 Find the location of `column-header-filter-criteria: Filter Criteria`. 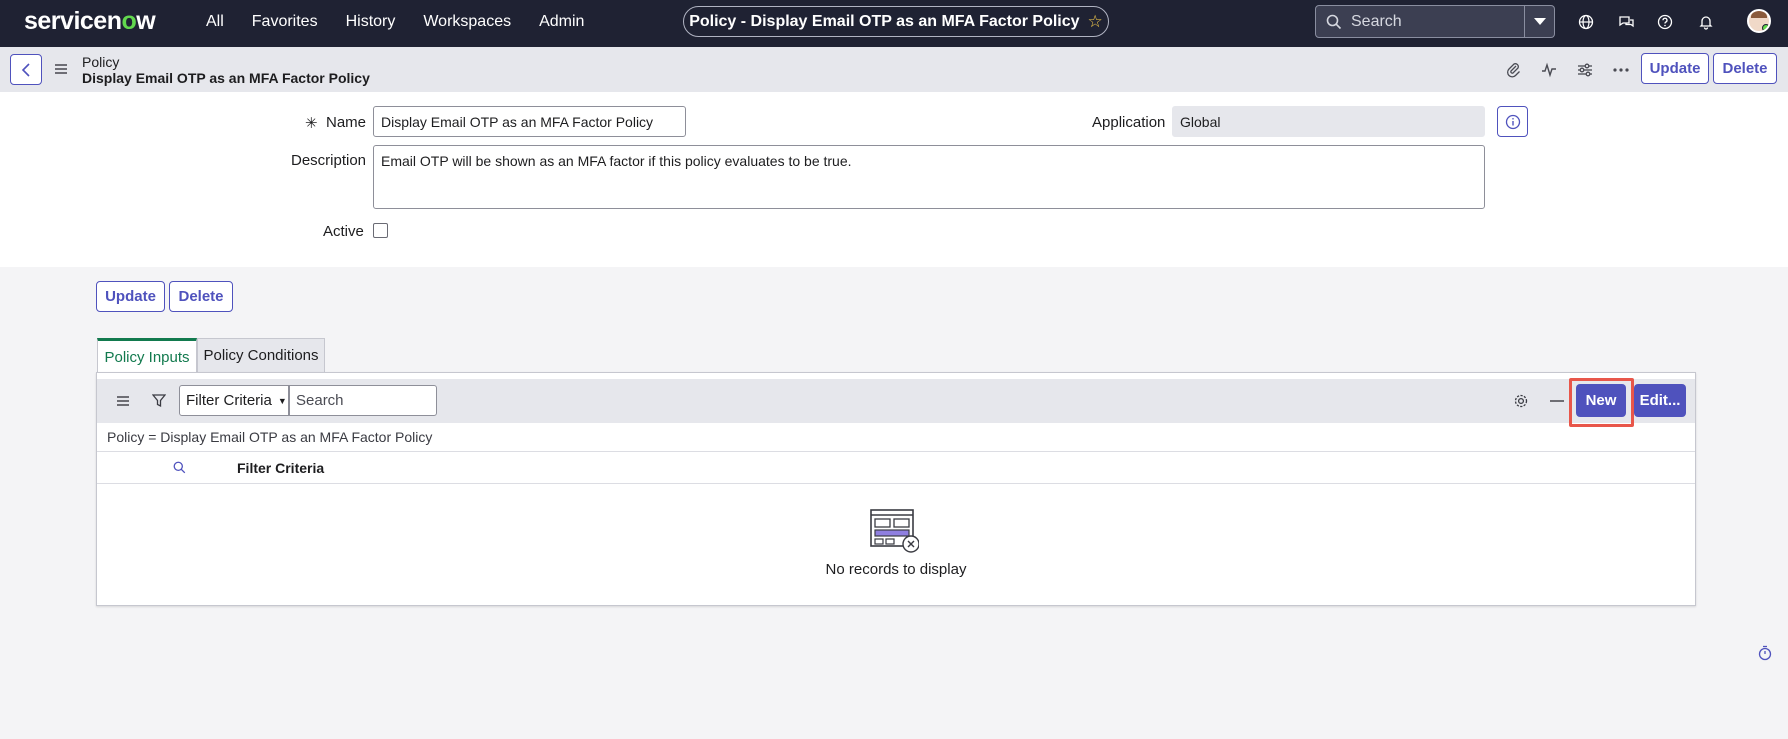

column-header-filter-criteria: Filter Criteria is located at coordinates (280, 468).